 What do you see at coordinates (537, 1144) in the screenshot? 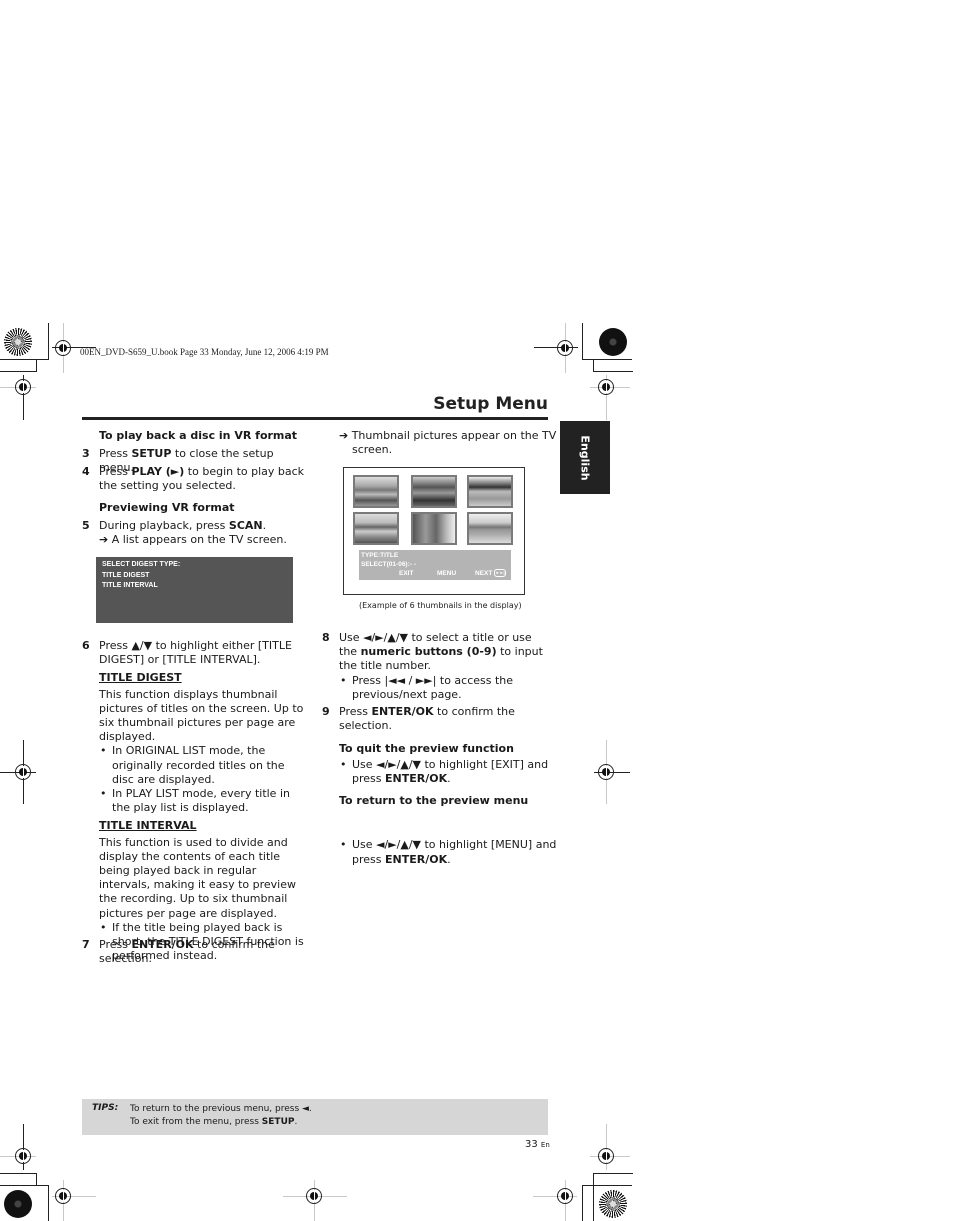
I see `page-number: 33 En` at bounding box center [537, 1144].